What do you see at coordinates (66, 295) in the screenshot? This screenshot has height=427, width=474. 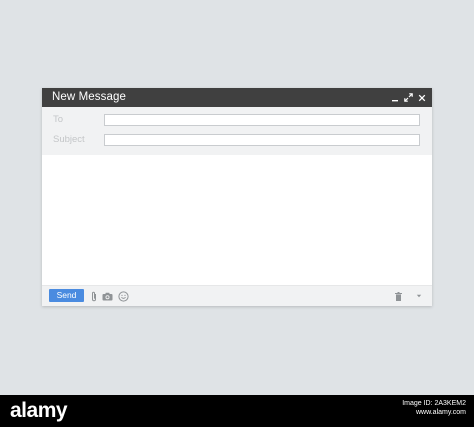 I see `send-button: Send` at bounding box center [66, 295].